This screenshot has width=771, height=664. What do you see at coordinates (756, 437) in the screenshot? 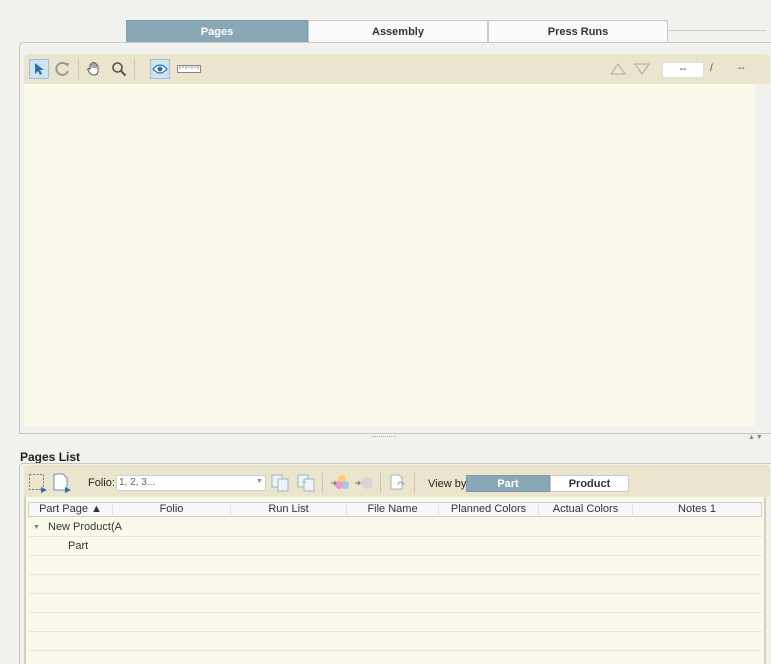
I see `collapse-toggle-icon: ▲▼` at bounding box center [756, 437].